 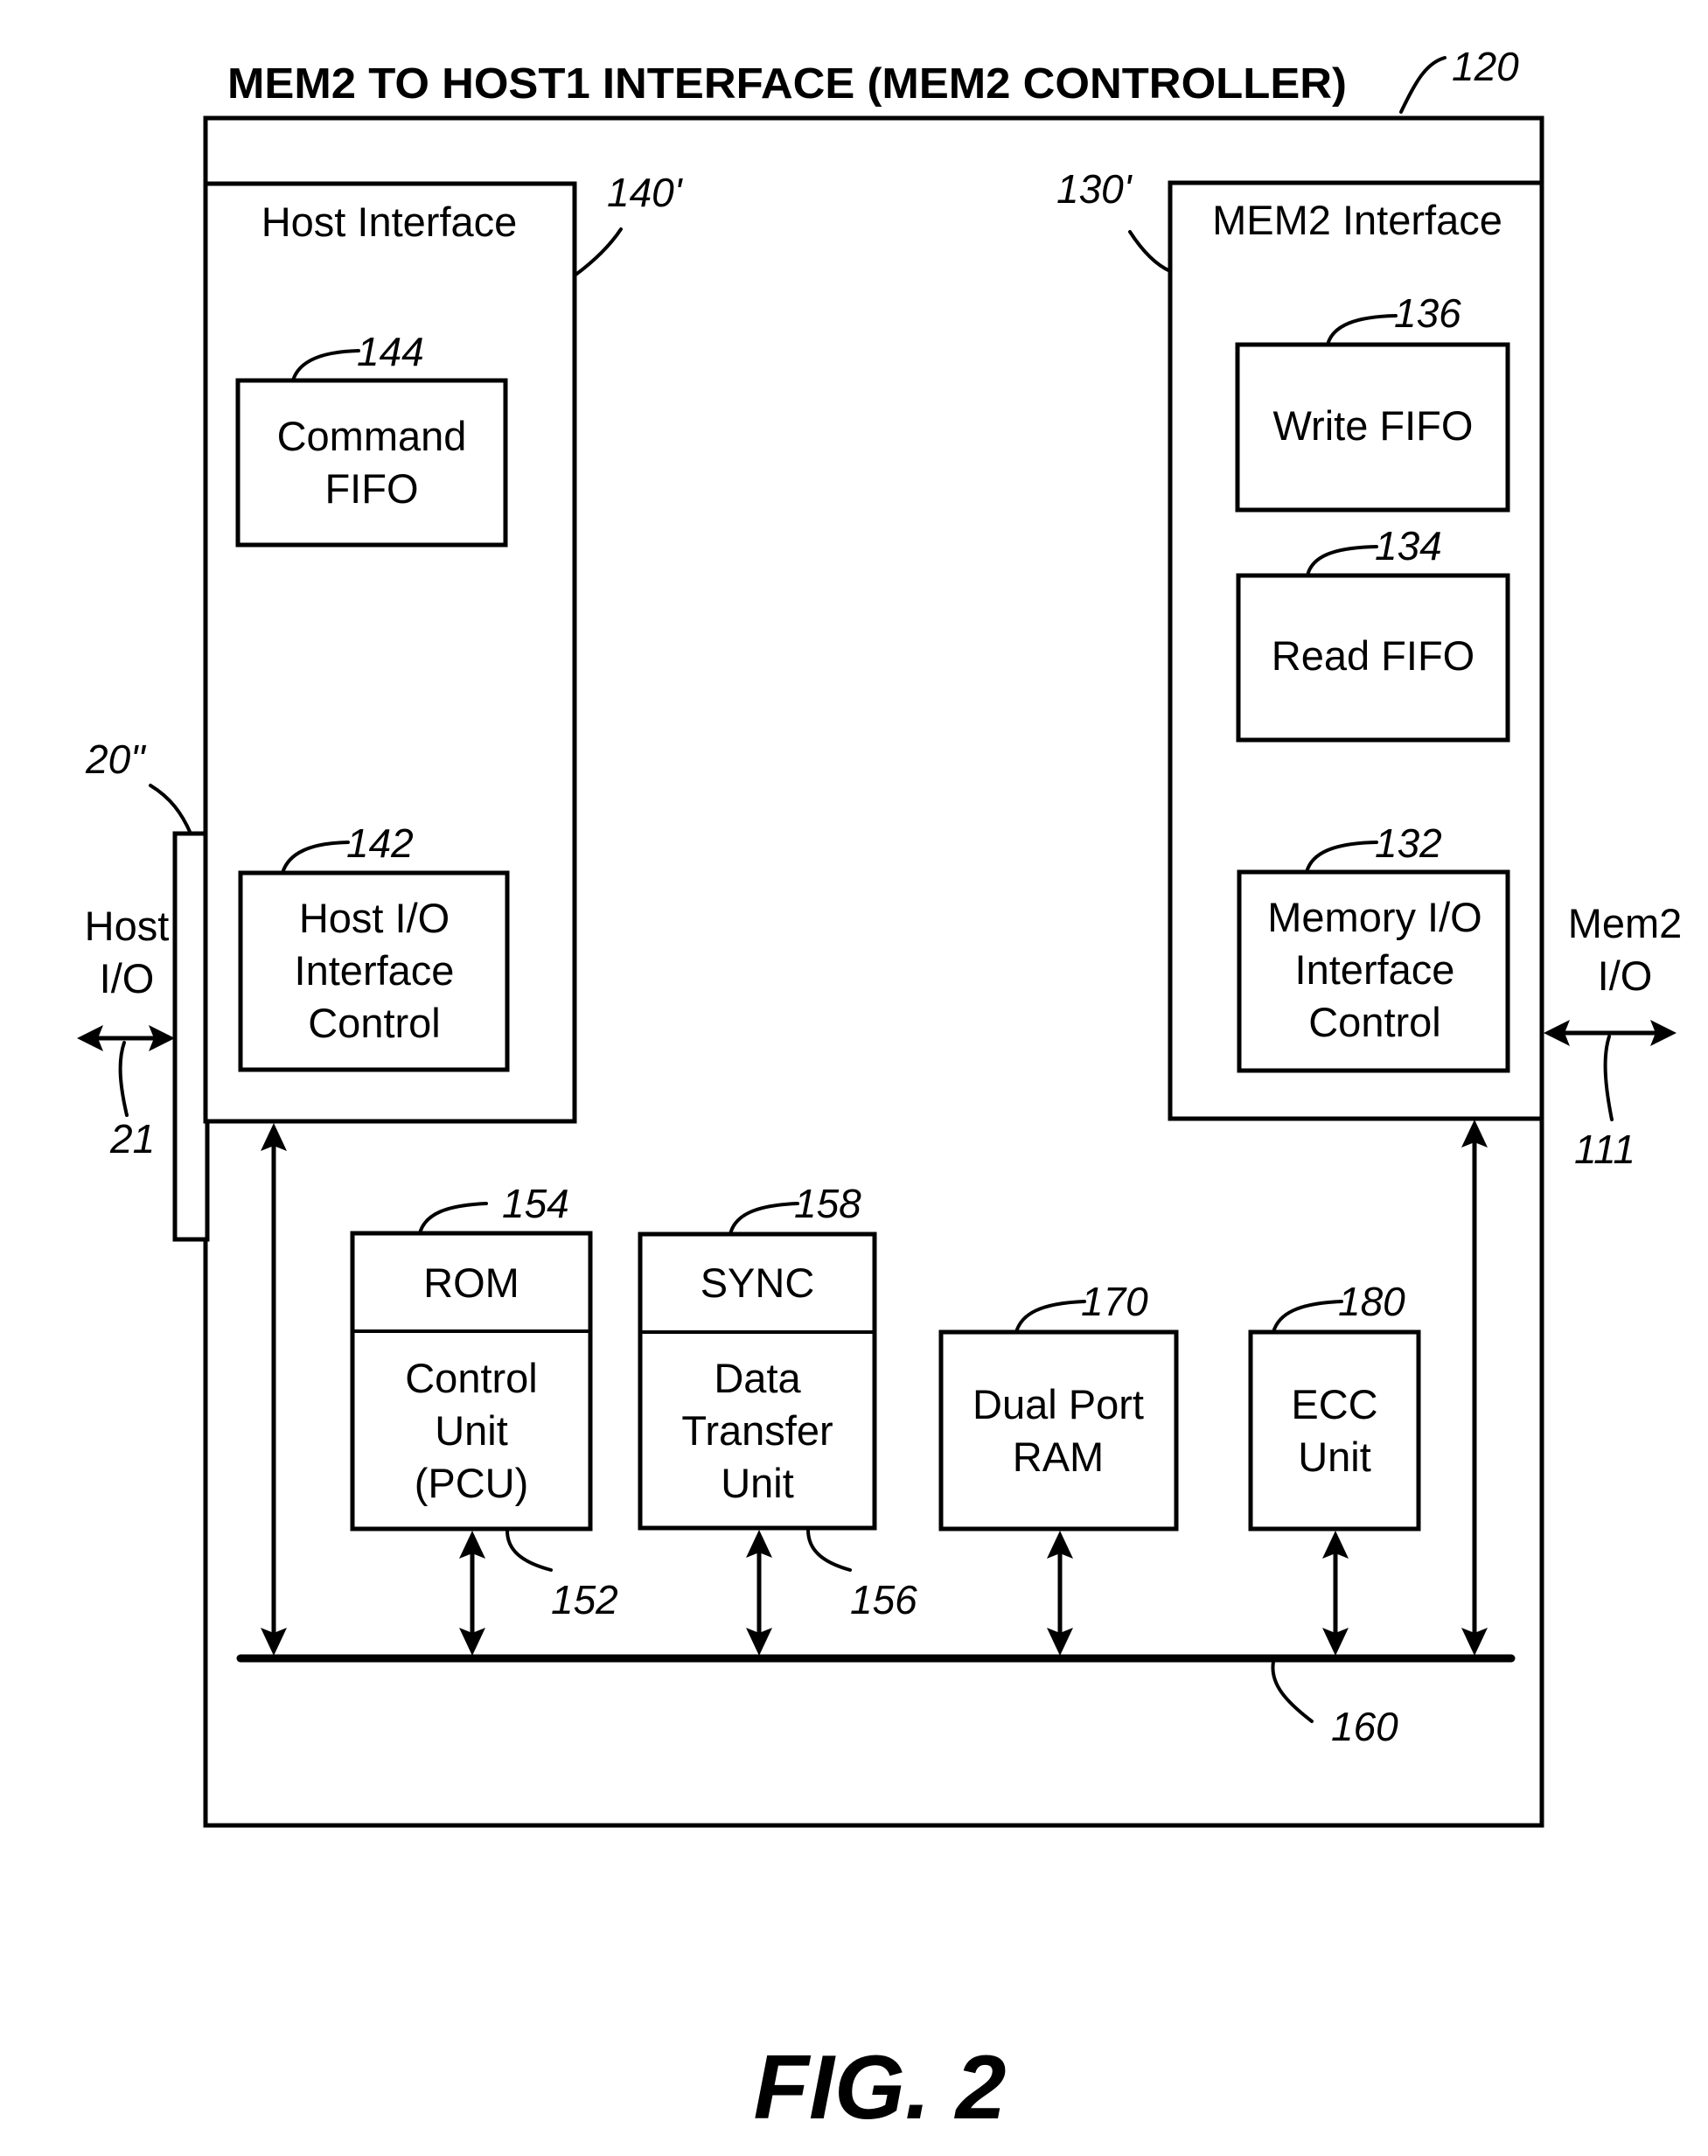 I want to click on host-port-block, so click(x=191, y=1036).